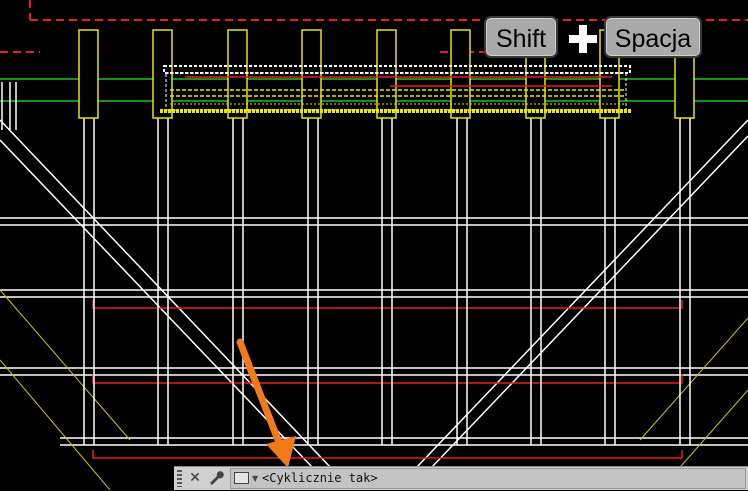  Describe the element at coordinates (320, 478) in the screenshot. I see `command-prompt-text: <Cyklicznie tak>` at that location.